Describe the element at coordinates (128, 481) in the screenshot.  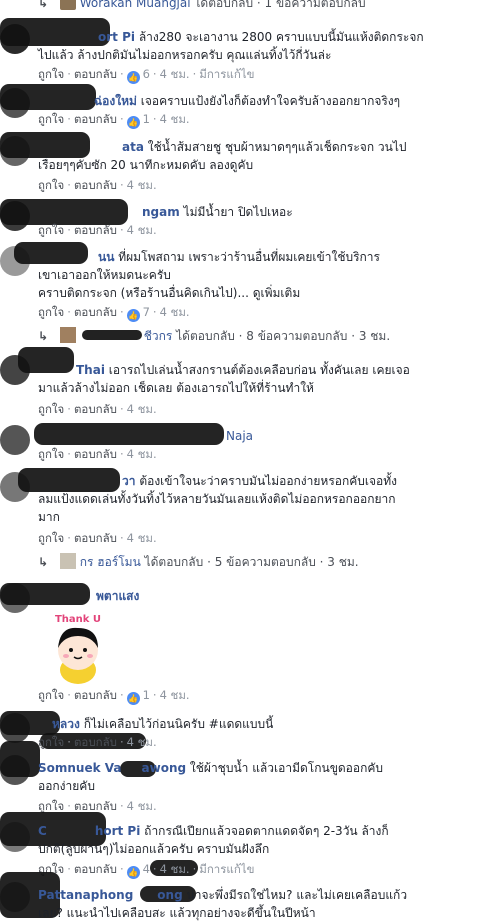
I see `comment-author: วา` at that location.